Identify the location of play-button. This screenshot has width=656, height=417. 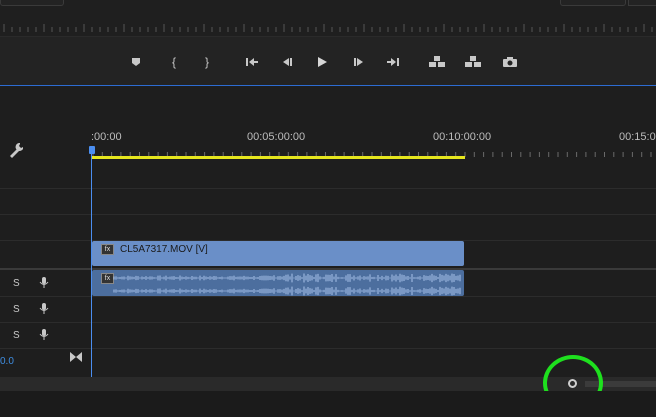
(322, 62).